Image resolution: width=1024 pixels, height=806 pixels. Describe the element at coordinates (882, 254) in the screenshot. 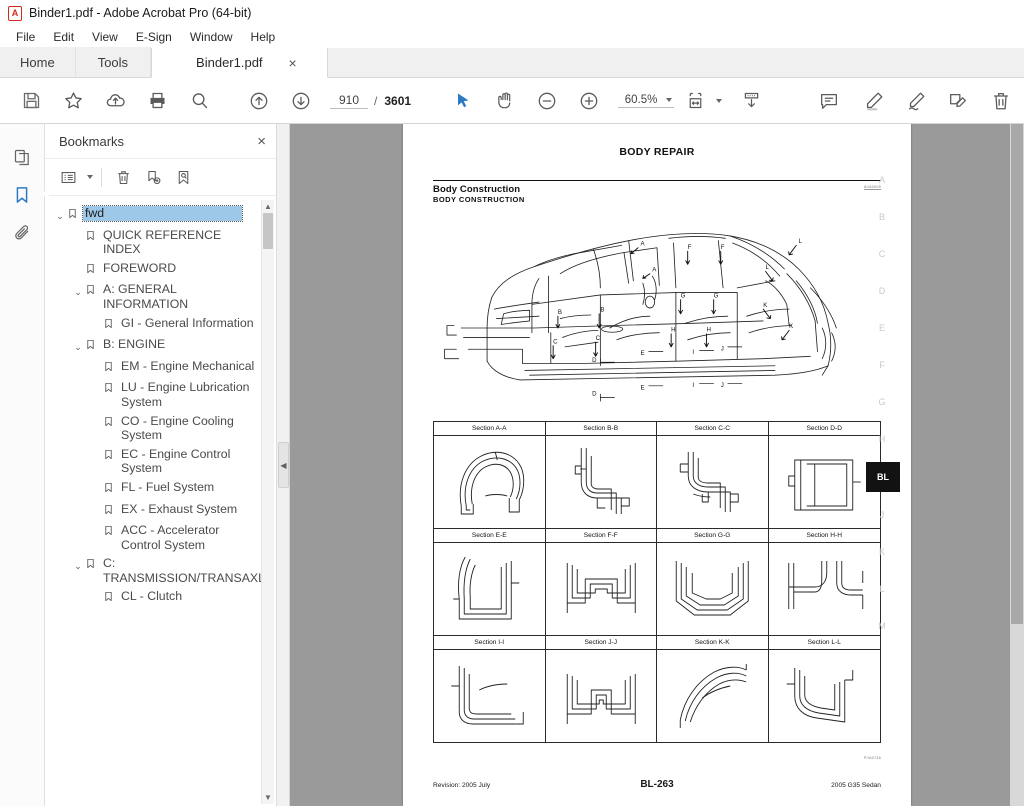

I see `section-tab-c: C` at that location.